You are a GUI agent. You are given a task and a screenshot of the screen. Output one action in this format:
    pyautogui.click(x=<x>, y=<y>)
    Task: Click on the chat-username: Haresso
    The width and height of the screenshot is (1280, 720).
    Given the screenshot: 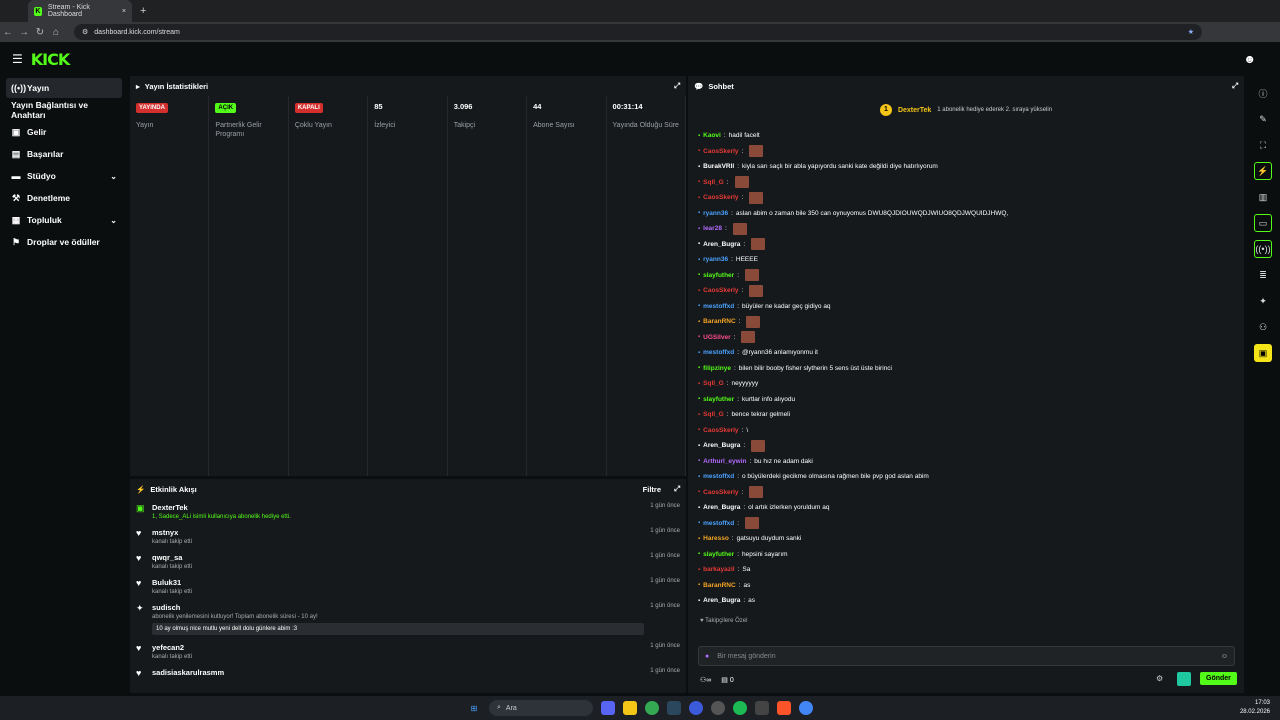 What is the action you would take?
    pyautogui.click(x=716, y=538)
    